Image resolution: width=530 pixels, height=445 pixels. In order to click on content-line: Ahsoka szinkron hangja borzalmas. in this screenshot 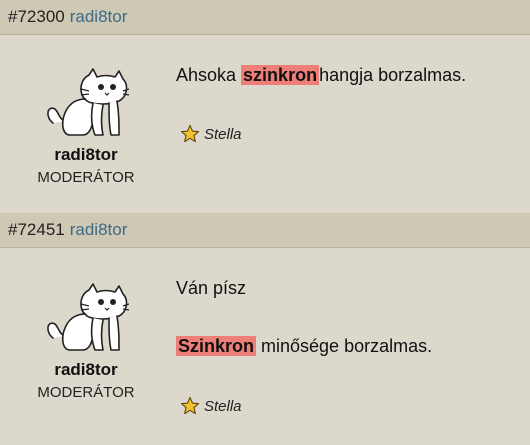, I will do `click(321, 75)`.